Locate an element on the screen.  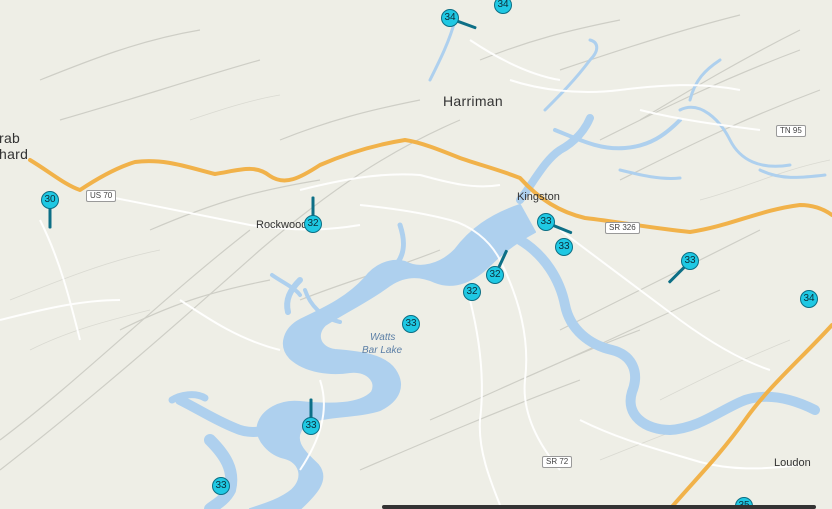
place-crab-orchard-line1: rab is located at coordinates (10, 138).